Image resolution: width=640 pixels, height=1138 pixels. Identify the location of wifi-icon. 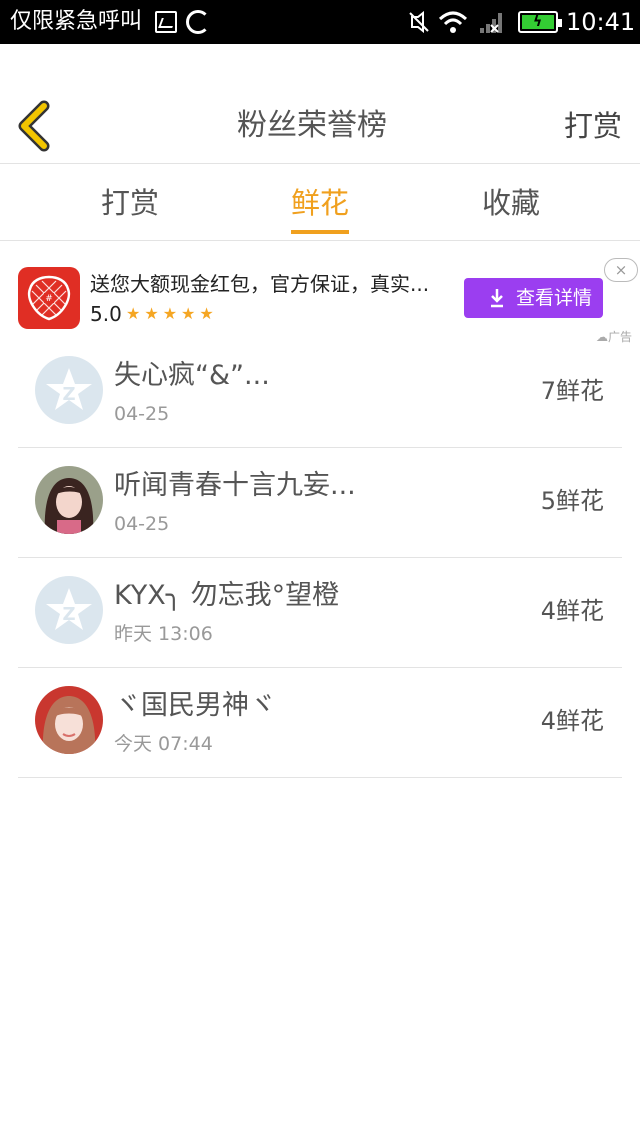
(453, 22).